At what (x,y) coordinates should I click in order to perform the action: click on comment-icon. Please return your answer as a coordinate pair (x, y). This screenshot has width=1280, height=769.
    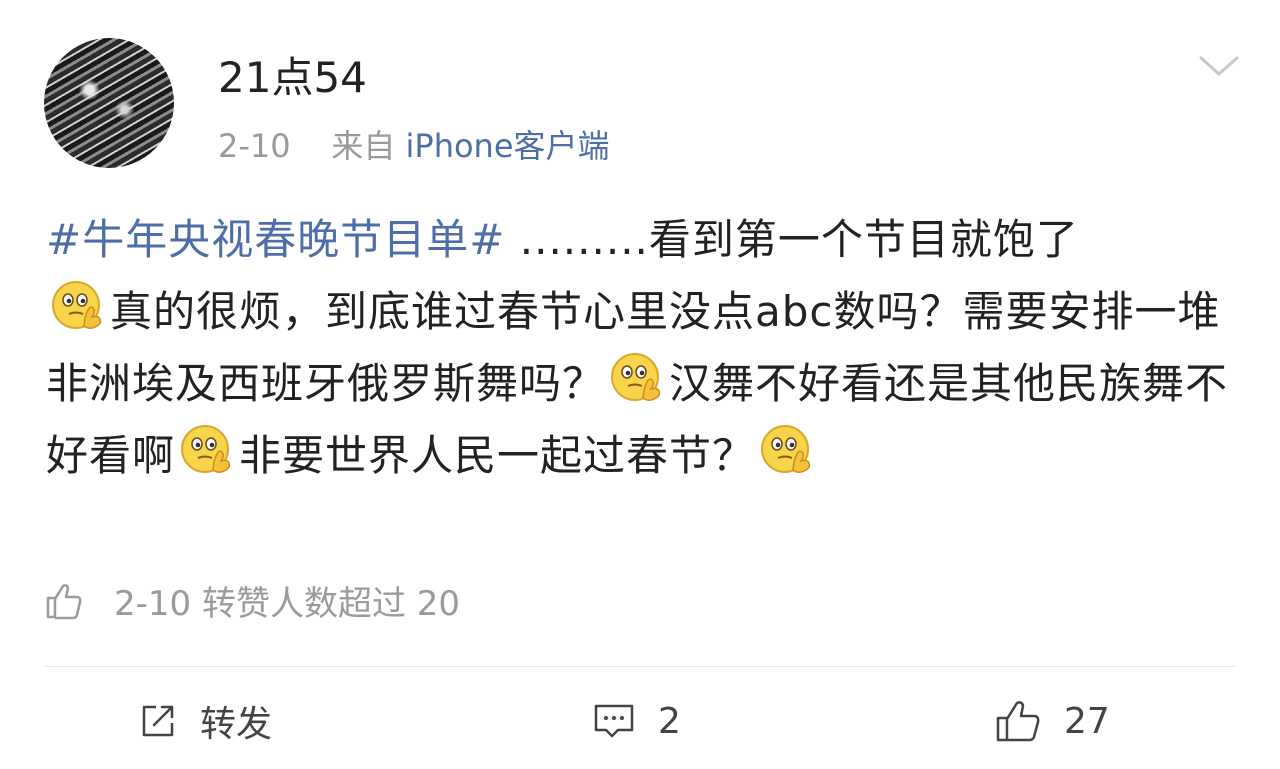
    Looking at the image, I should click on (614, 721).